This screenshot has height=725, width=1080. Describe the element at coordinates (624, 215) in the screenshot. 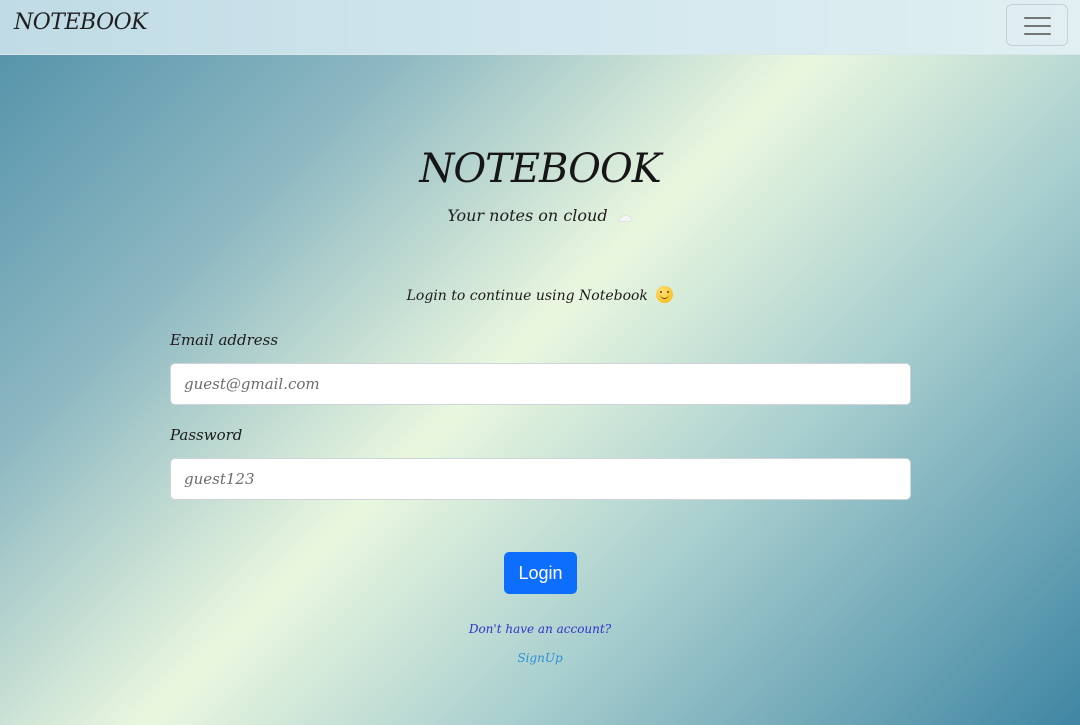

I see `cloud-icon: ☁` at that location.